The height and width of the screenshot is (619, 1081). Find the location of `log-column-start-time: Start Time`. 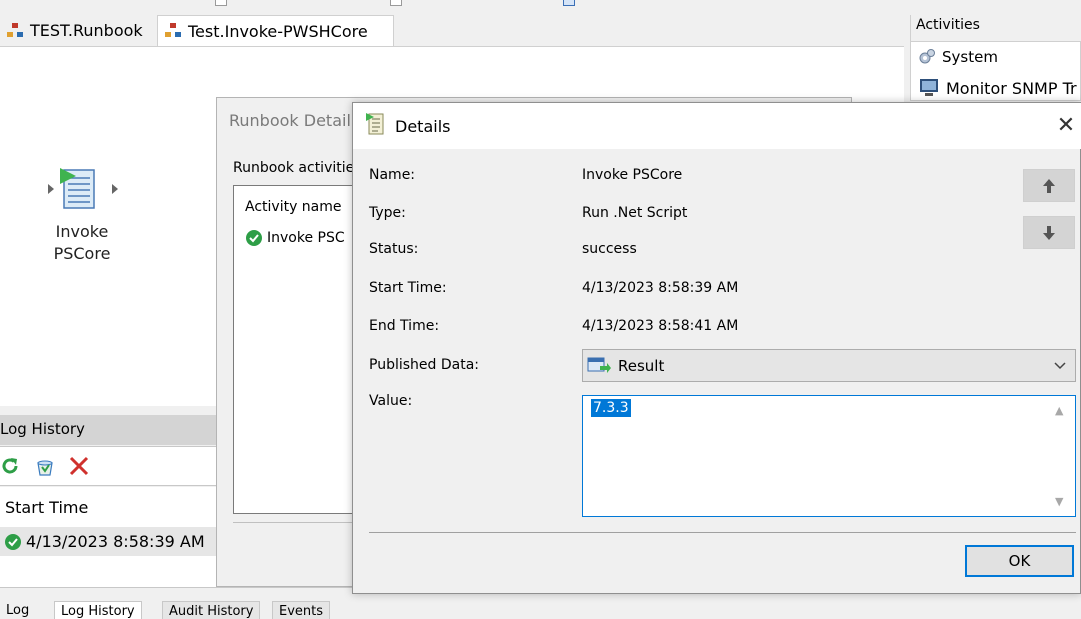

log-column-start-time: Start Time is located at coordinates (46, 507).